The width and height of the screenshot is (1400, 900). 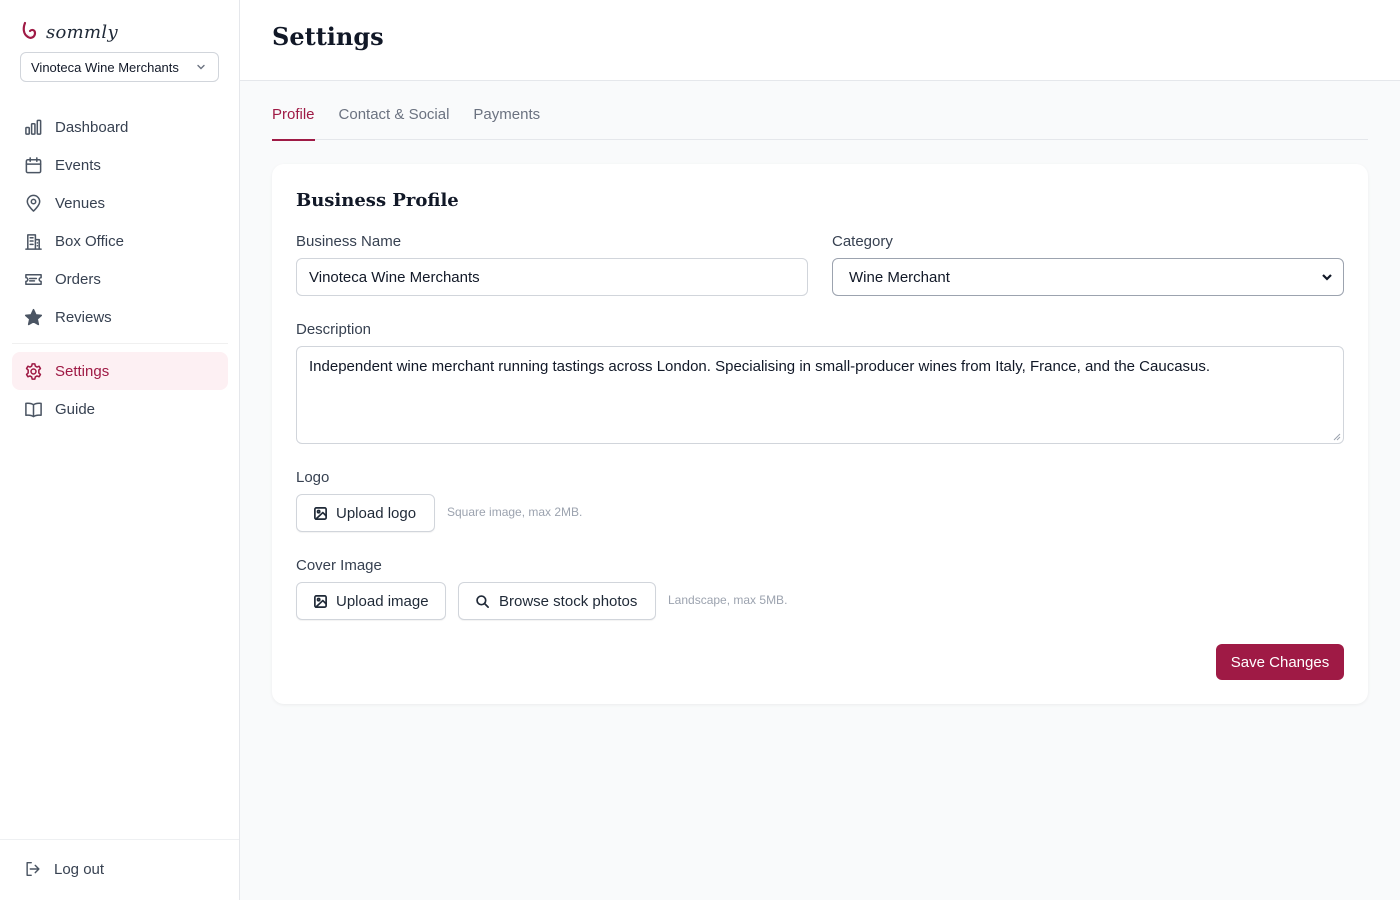 What do you see at coordinates (376, 513) in the screenshot?
I see `upload-logo-label: Upload logo` at bounding box center [376, 513].